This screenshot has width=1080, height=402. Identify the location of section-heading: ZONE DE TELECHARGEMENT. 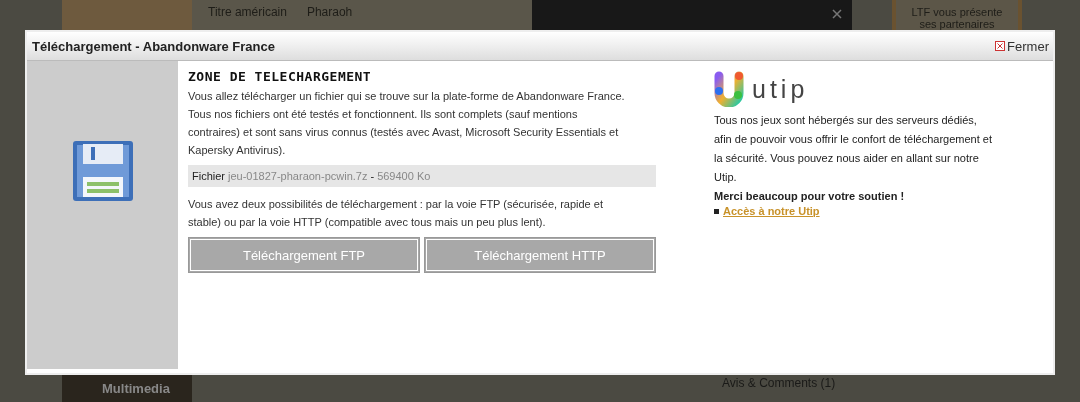
(280, 76).